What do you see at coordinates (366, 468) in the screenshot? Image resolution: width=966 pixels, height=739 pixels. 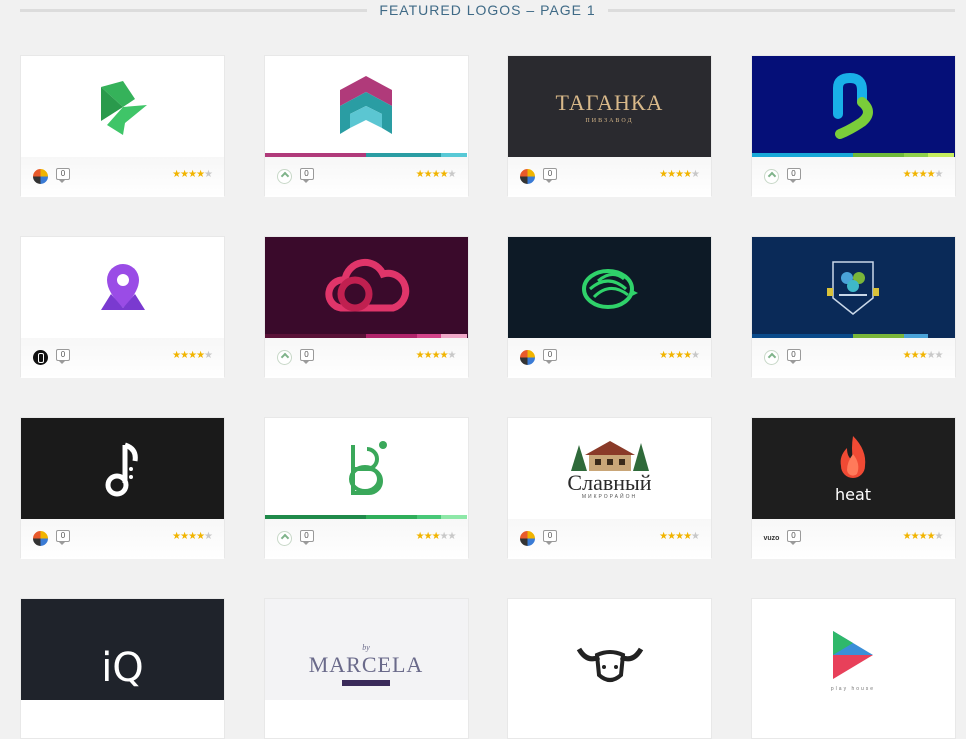 I see `letter-b-logo` at bounding box center [366, 468].